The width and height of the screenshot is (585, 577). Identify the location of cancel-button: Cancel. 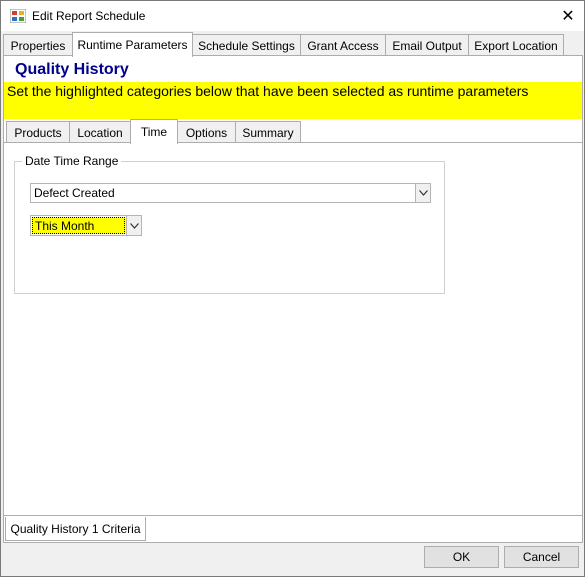
(541, 557).